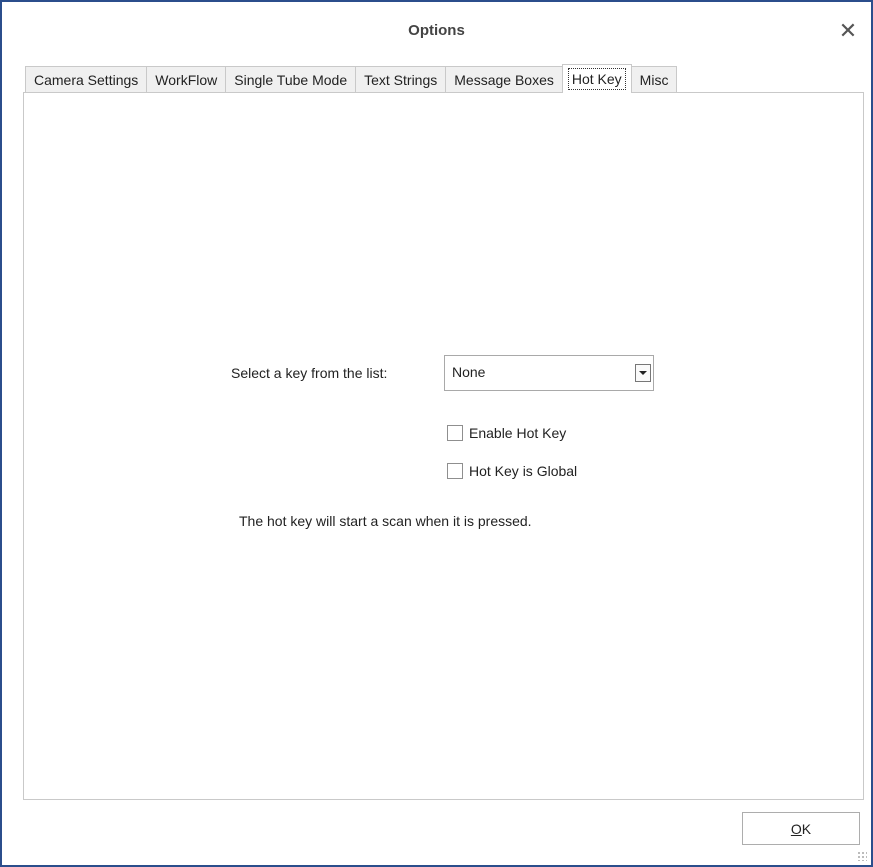 This screenshot has width=873, height=867. Describe the element at coordinates (455, 471) in the screenshot. I see `hot-key-global-checkbox` at that location.